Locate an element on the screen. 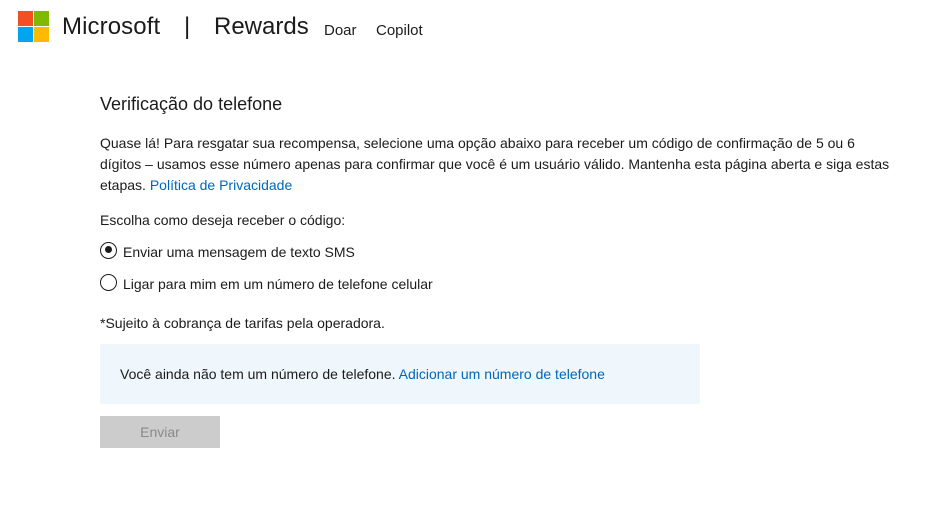 This screenshot has height=522, width=940. page-title: Verificação do telefone is located at coordinates (191, 104).